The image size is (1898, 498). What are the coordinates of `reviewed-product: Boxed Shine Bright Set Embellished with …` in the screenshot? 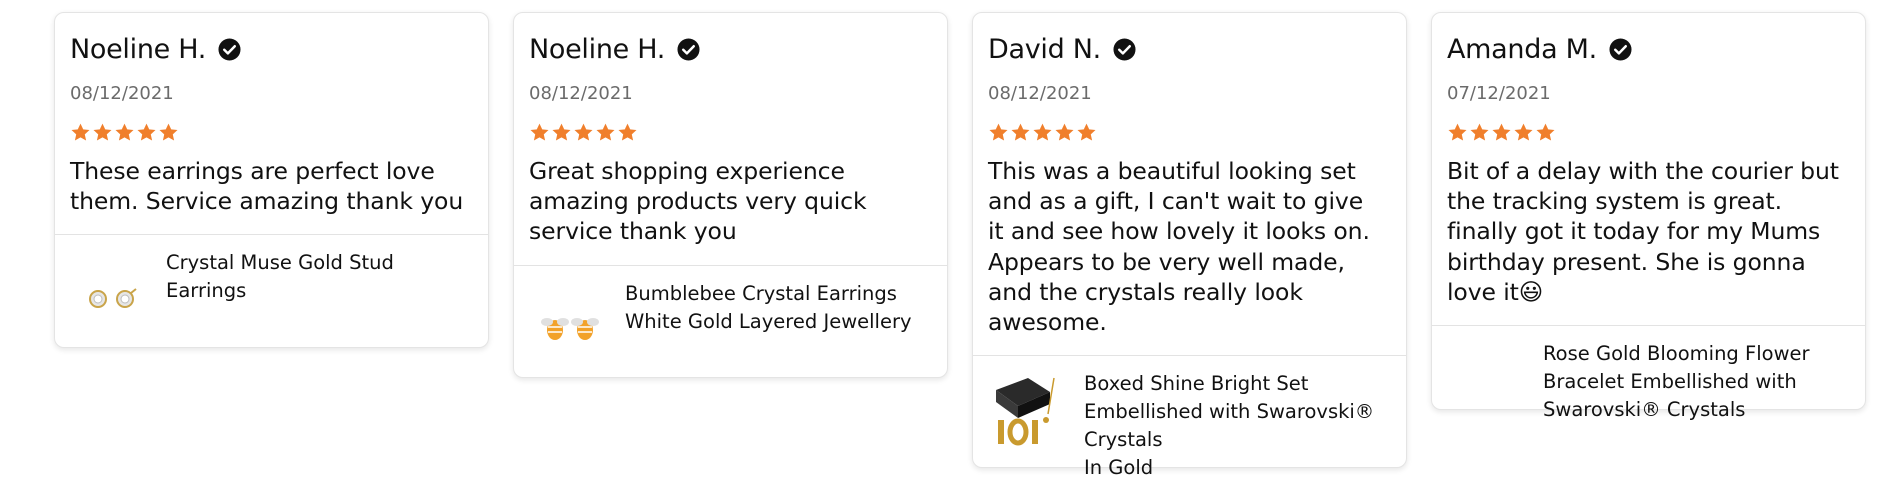 It's located at (1189, 426).